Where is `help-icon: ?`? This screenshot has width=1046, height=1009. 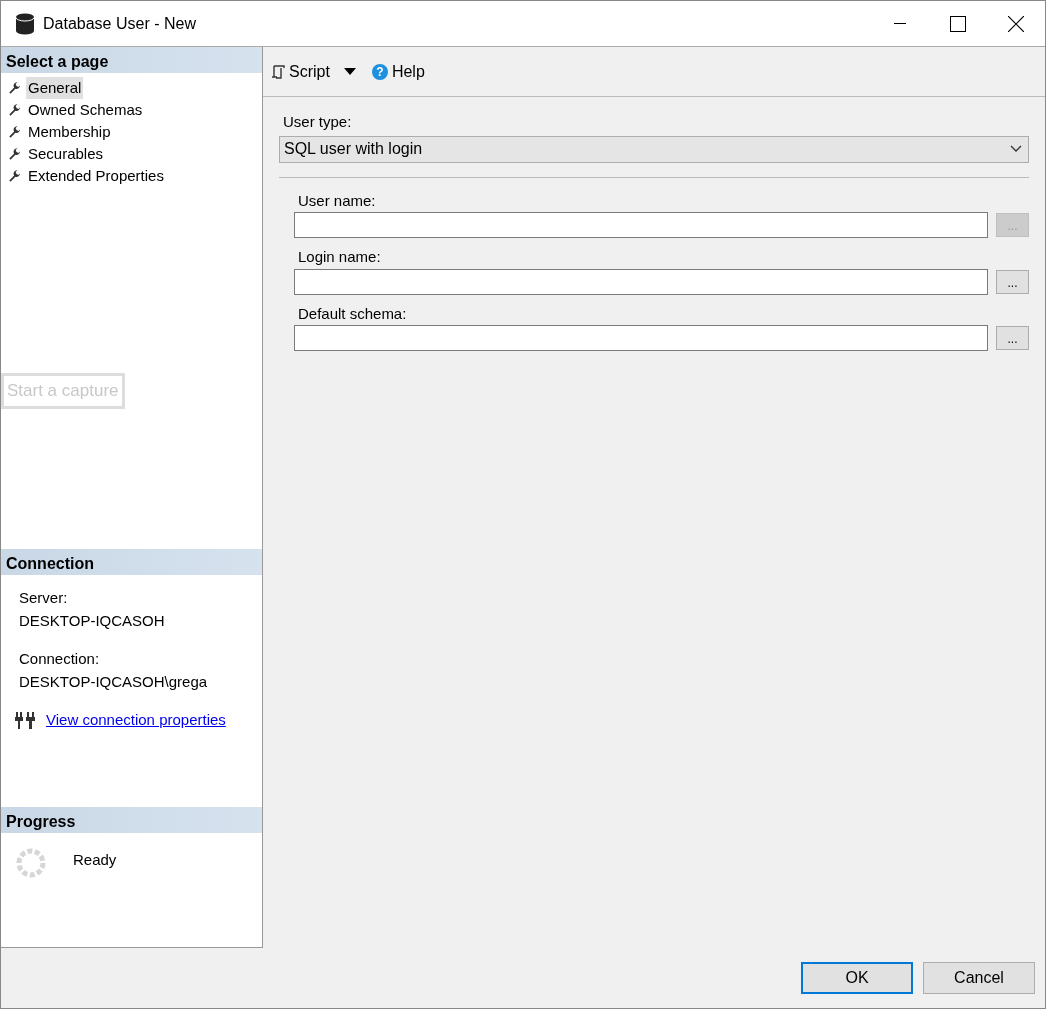
help-icon: ? is located at coordinates (379, 71).